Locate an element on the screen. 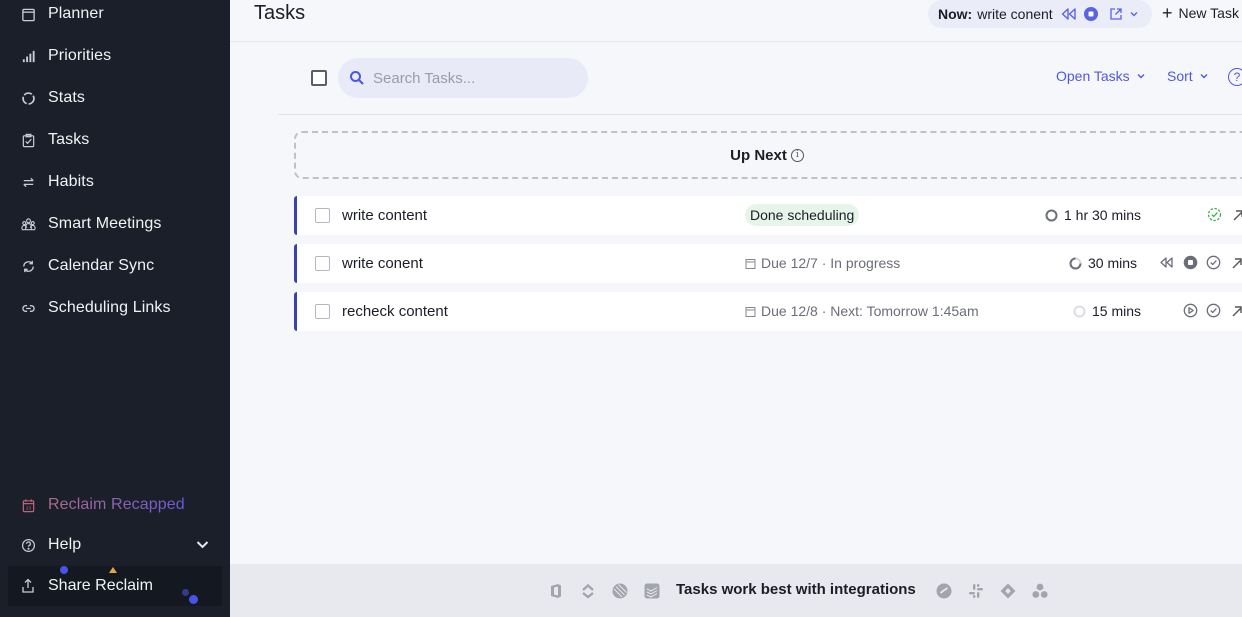 Image resolution: width=1242 pixels, height=617 pixels. select-all-checkbox is located at coordinates (319, 78).